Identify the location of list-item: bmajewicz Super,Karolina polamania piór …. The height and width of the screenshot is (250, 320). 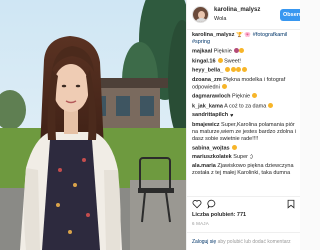
(245, 132).